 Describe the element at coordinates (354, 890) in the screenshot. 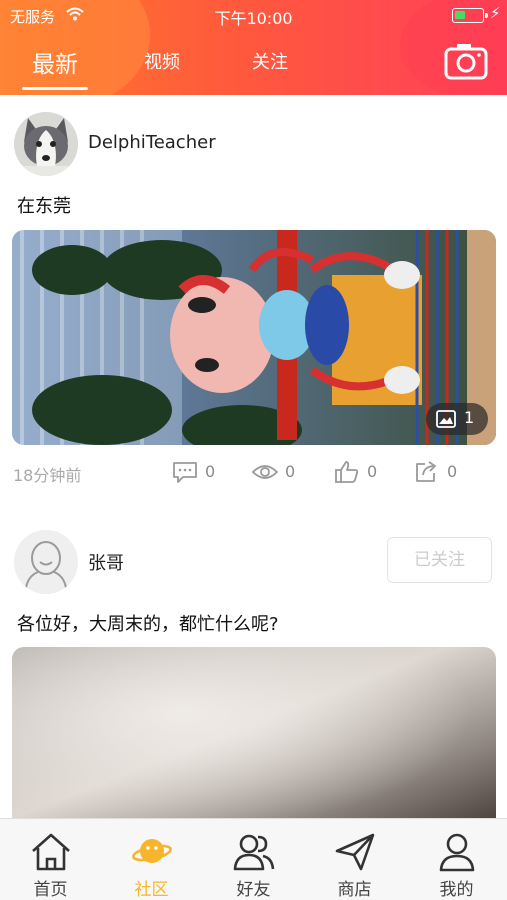

I see `nav-label: 商店` at that location.